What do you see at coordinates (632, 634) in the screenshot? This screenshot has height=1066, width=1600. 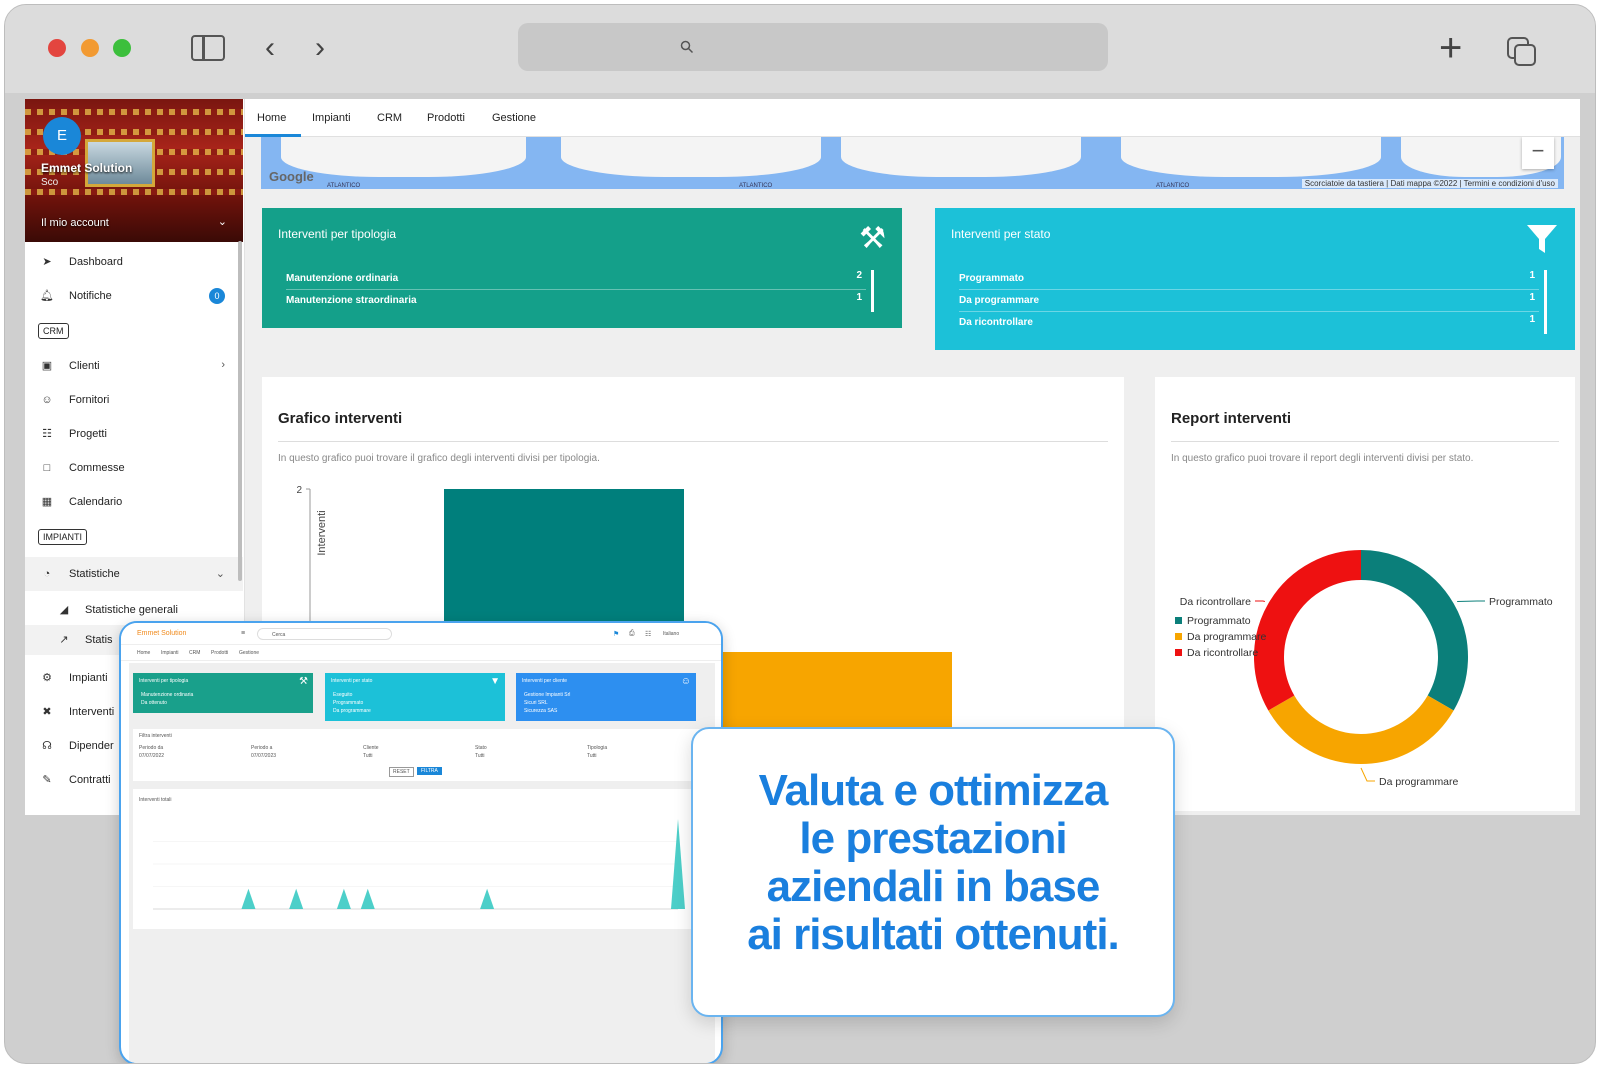 I see `print-icon: ⎙` at bounding box center [632, 634].